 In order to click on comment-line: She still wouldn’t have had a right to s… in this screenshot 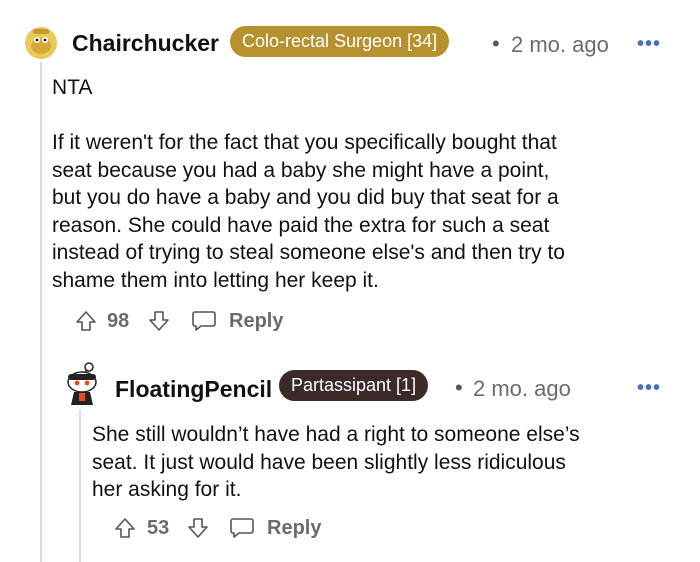, I will do `click(336, 434)`.